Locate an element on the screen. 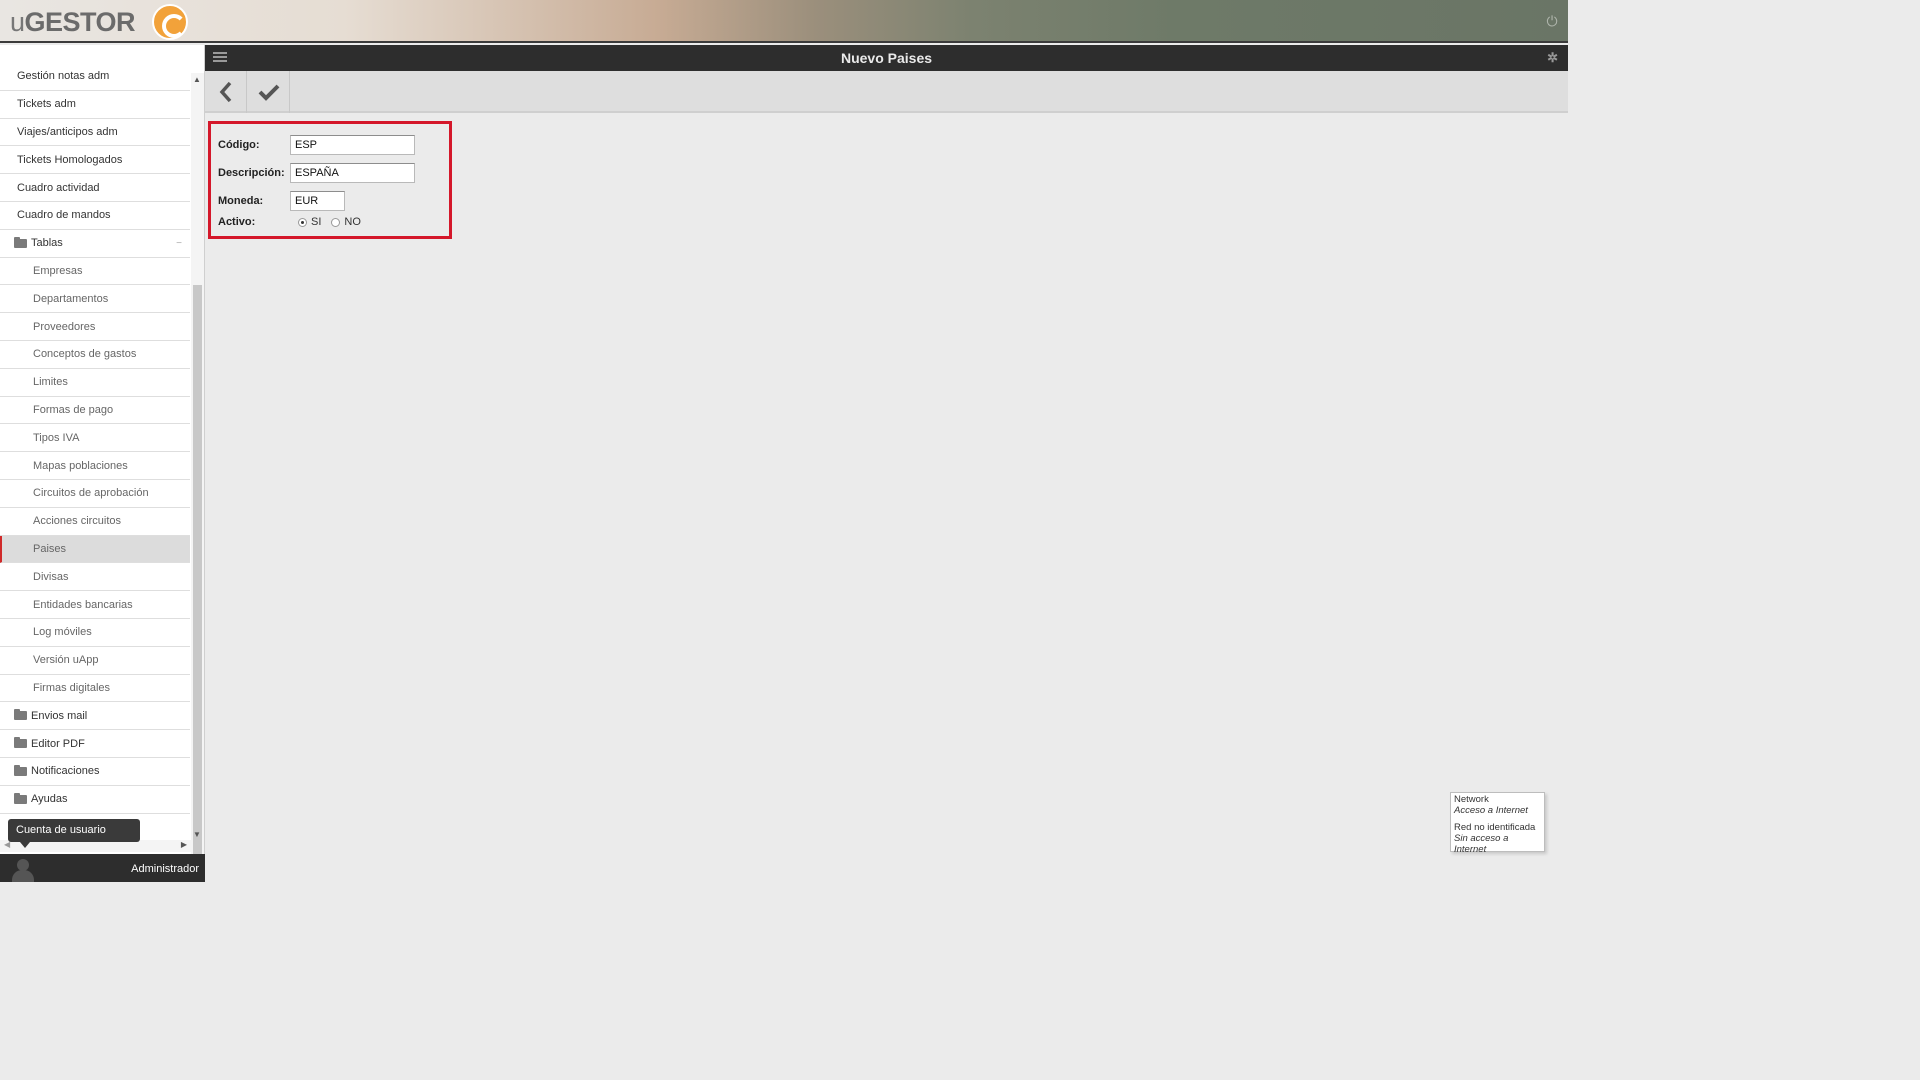  sidebar-item-gestión-notas-adm: Gestión notas adm is located at coordinates (95, 77).